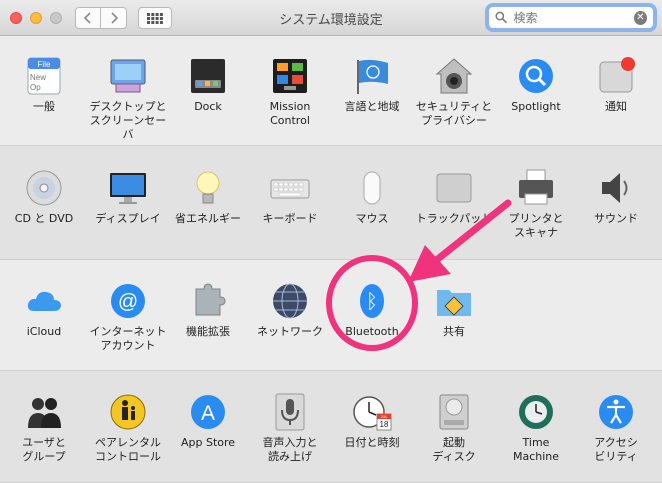 This screenshot has width=662, height=483. What do you see at coordinates (372, 188) in the screenshot?
I see `mouse-icon` at bounding box center [372, 188].